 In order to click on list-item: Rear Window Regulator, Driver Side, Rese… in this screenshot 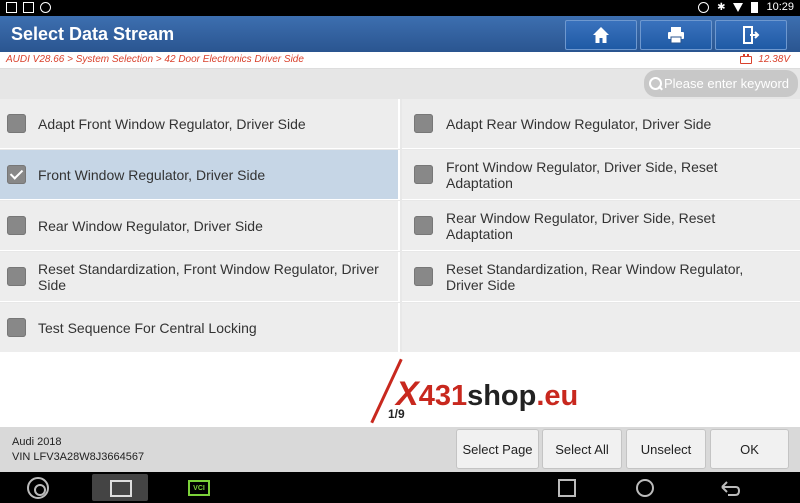, I will do `click(601, 226)`.